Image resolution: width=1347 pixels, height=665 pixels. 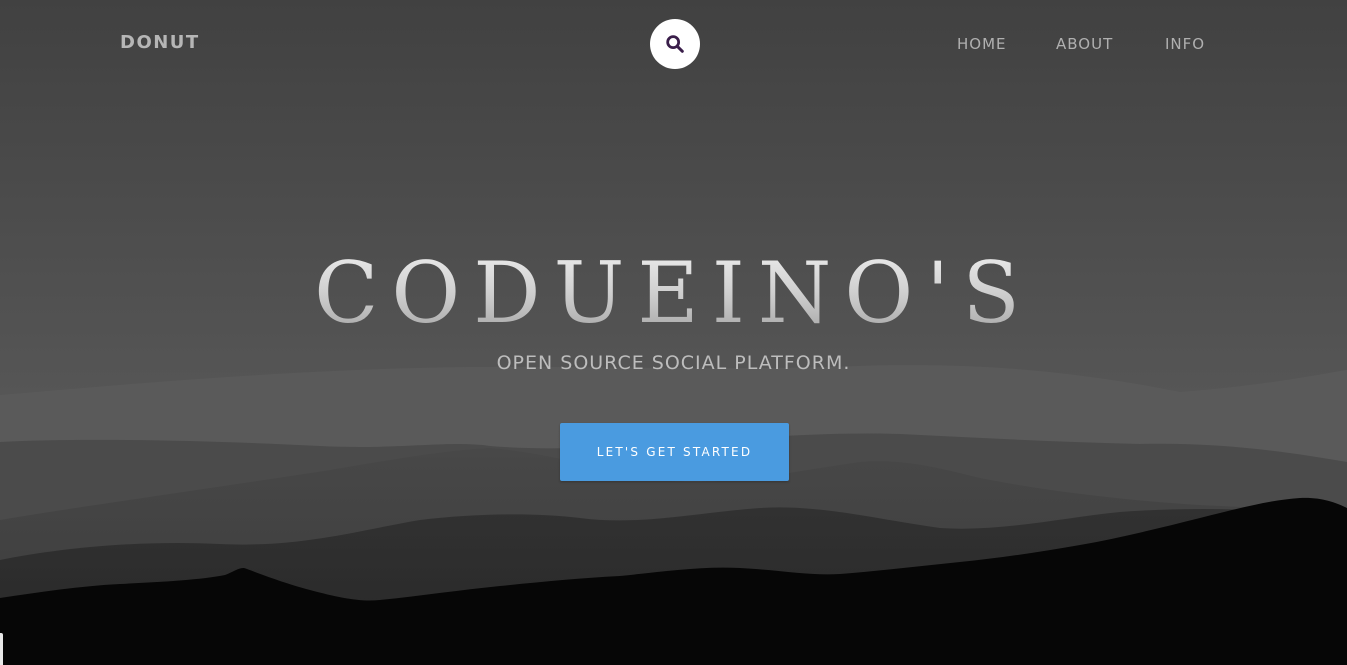 I want to click on search-icon, so click(x=675, y=44).